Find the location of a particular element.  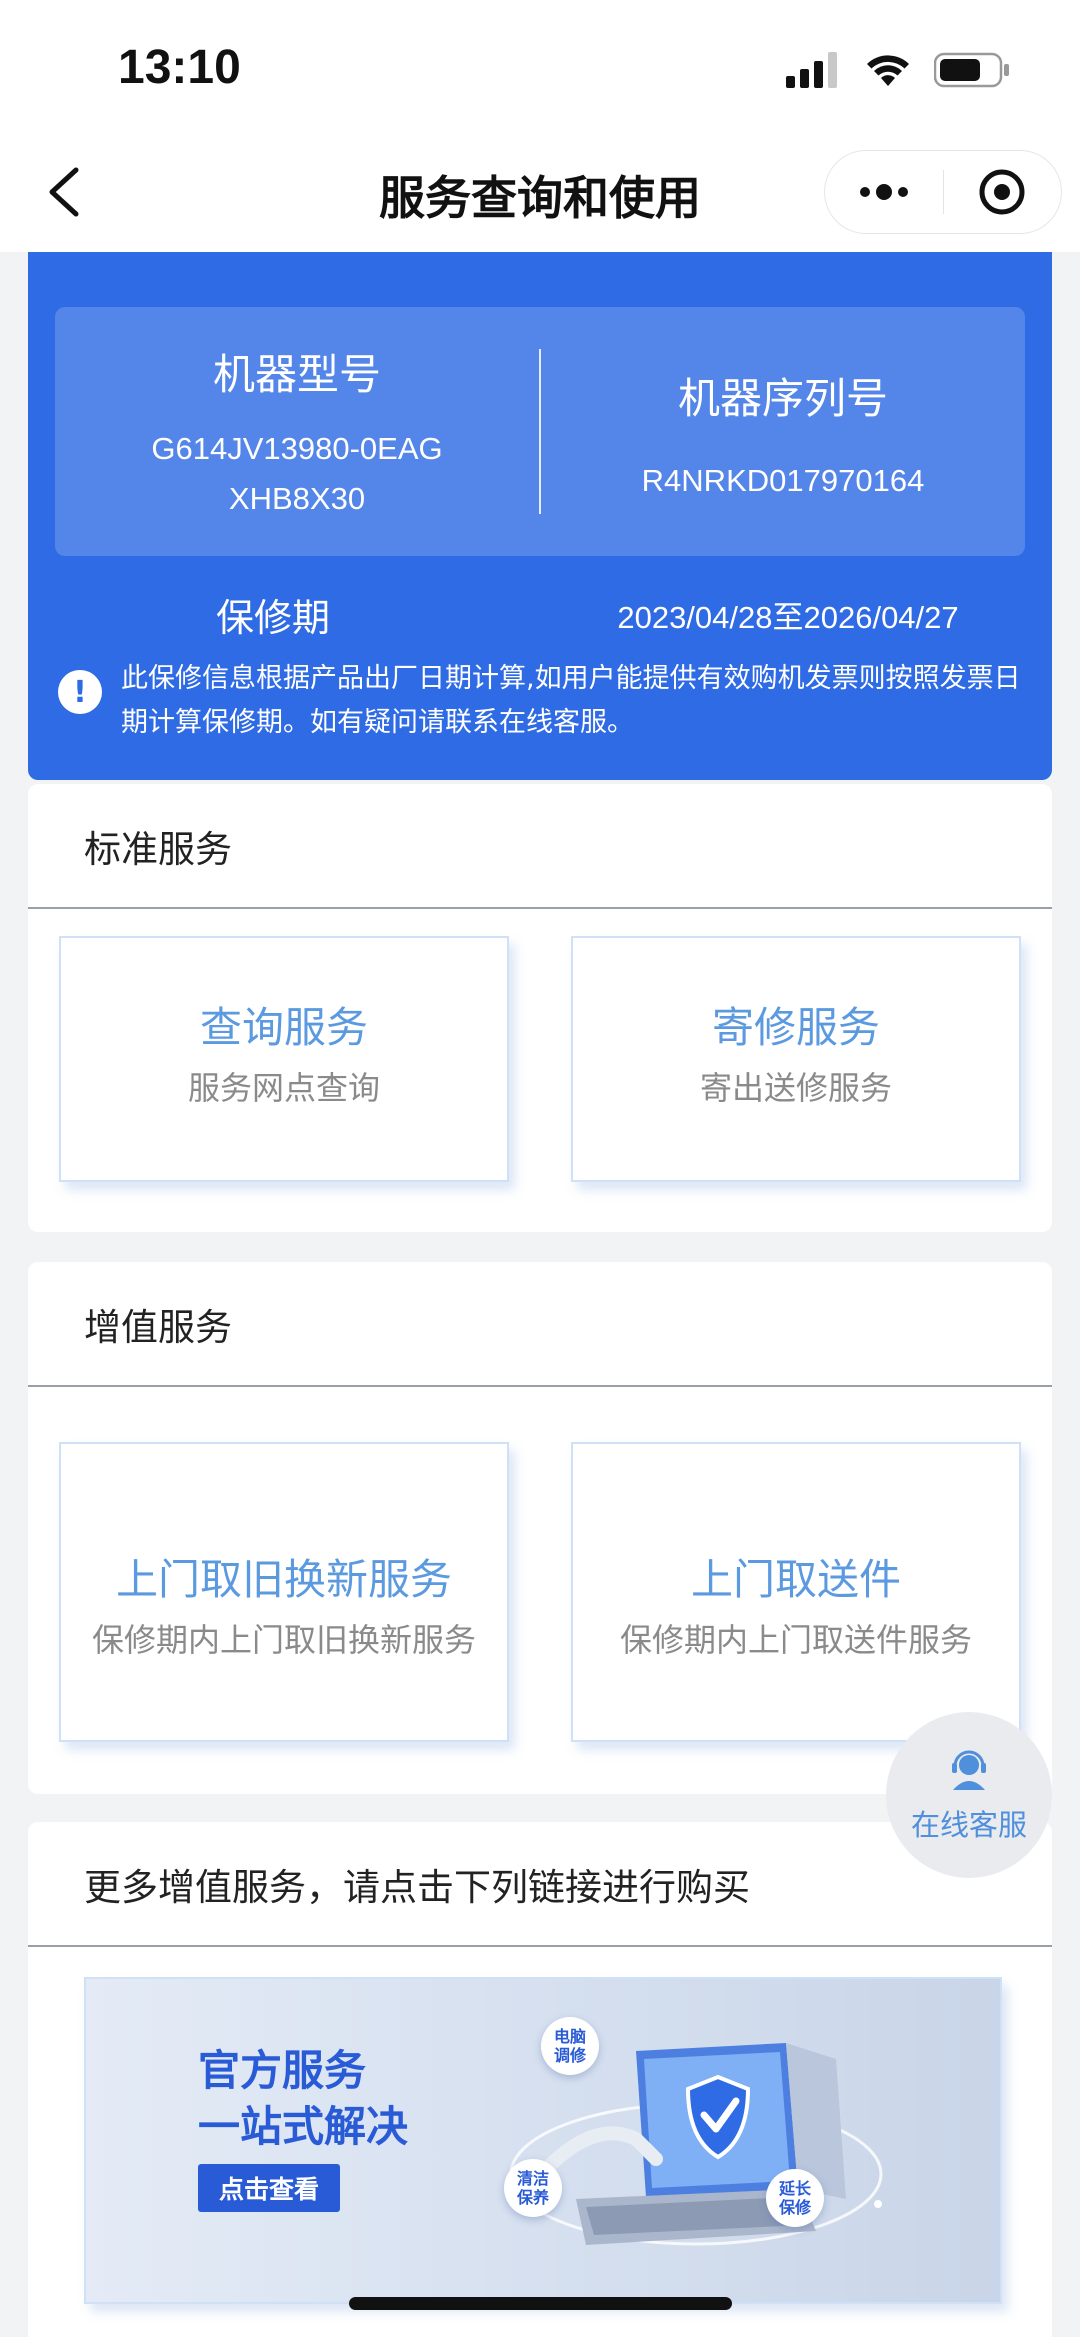

official-service-banner: 官方服务 一站式解决 点击查看 电脑调修 清洁保养 延长保修 is located at coordinates (543, 2140).